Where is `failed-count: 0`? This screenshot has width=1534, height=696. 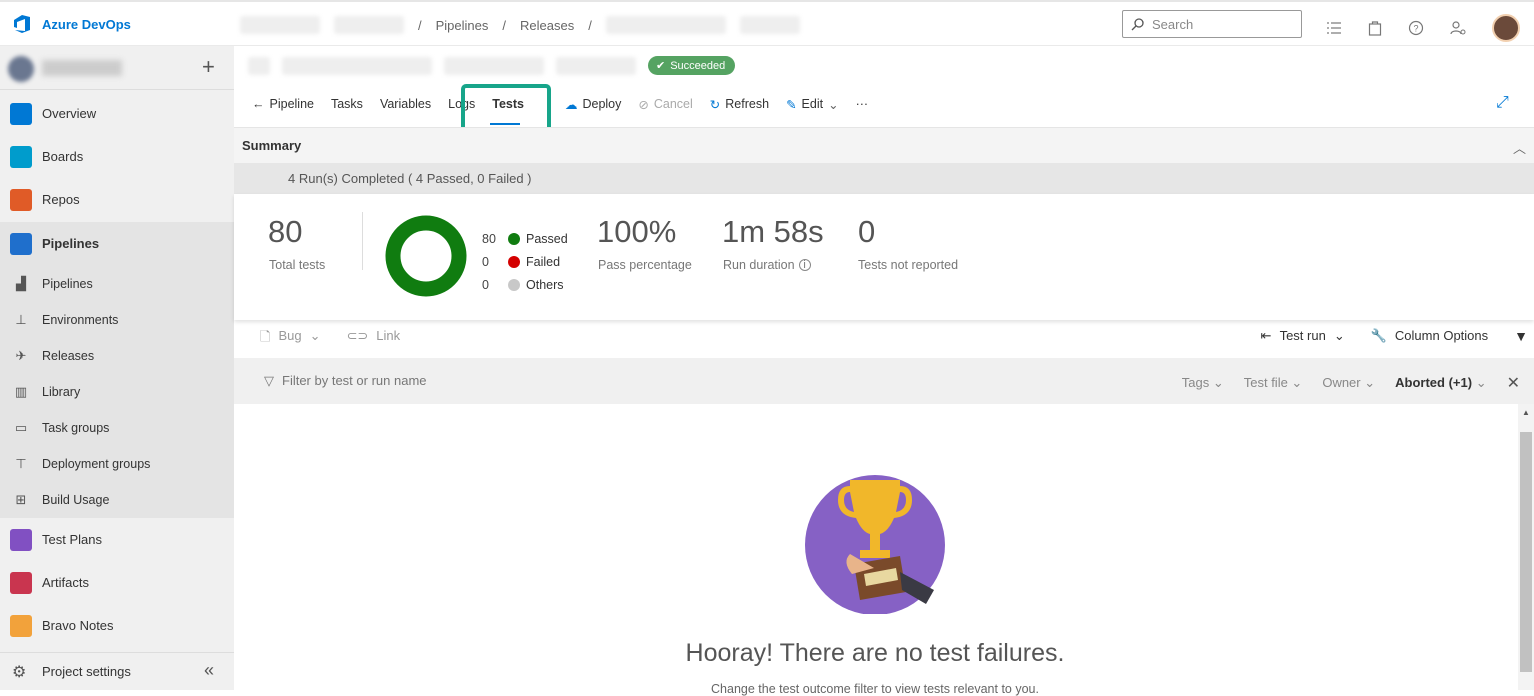
failed-count: 0 is located at coordinates (485, 261).